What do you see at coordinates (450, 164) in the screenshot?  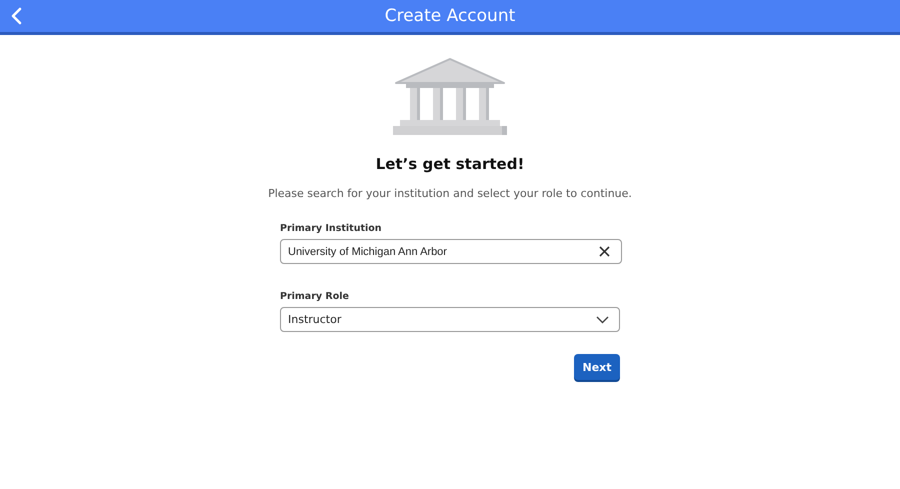 I see `heading: Let’s get started!` at bounding box center [450, 164].